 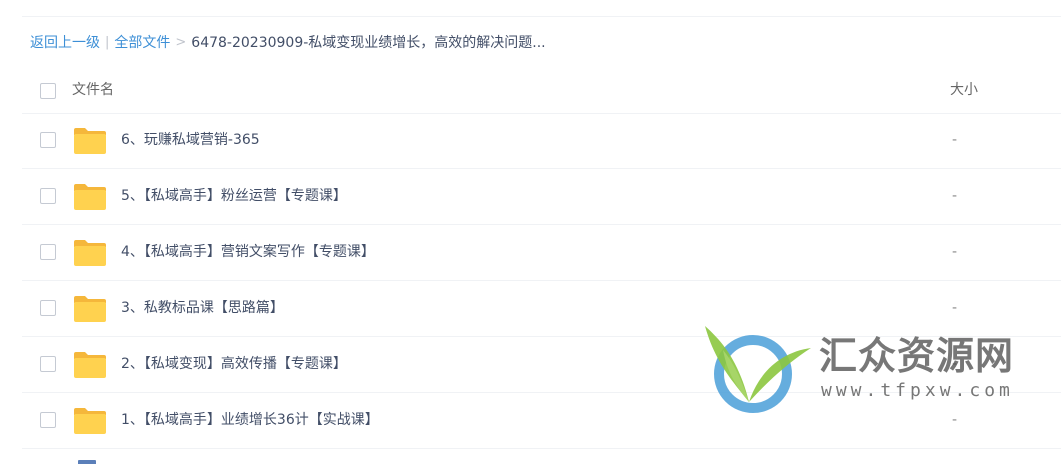 I want to click on column-header-name: 文件名, so click(x=93, y=90).